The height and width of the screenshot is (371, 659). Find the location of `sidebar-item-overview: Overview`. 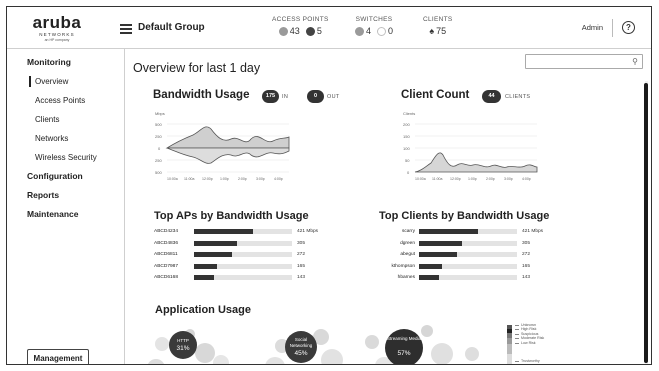

sidebar-item-overview: Overview is located at coordinates (65, 81).